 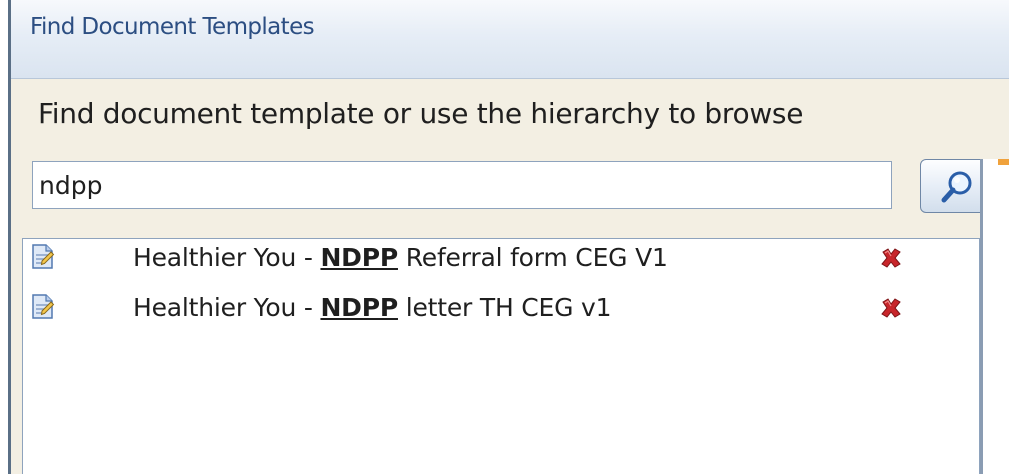 I want to click on orange-accent, so click(x=1003, y=162).